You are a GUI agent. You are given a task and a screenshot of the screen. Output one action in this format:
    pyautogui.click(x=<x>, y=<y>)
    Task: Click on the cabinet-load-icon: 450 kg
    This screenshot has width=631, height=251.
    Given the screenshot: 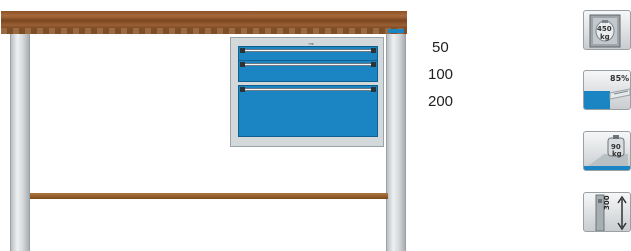 What is the action you would take?
    pyautogui.click(x=607, y=30)
    